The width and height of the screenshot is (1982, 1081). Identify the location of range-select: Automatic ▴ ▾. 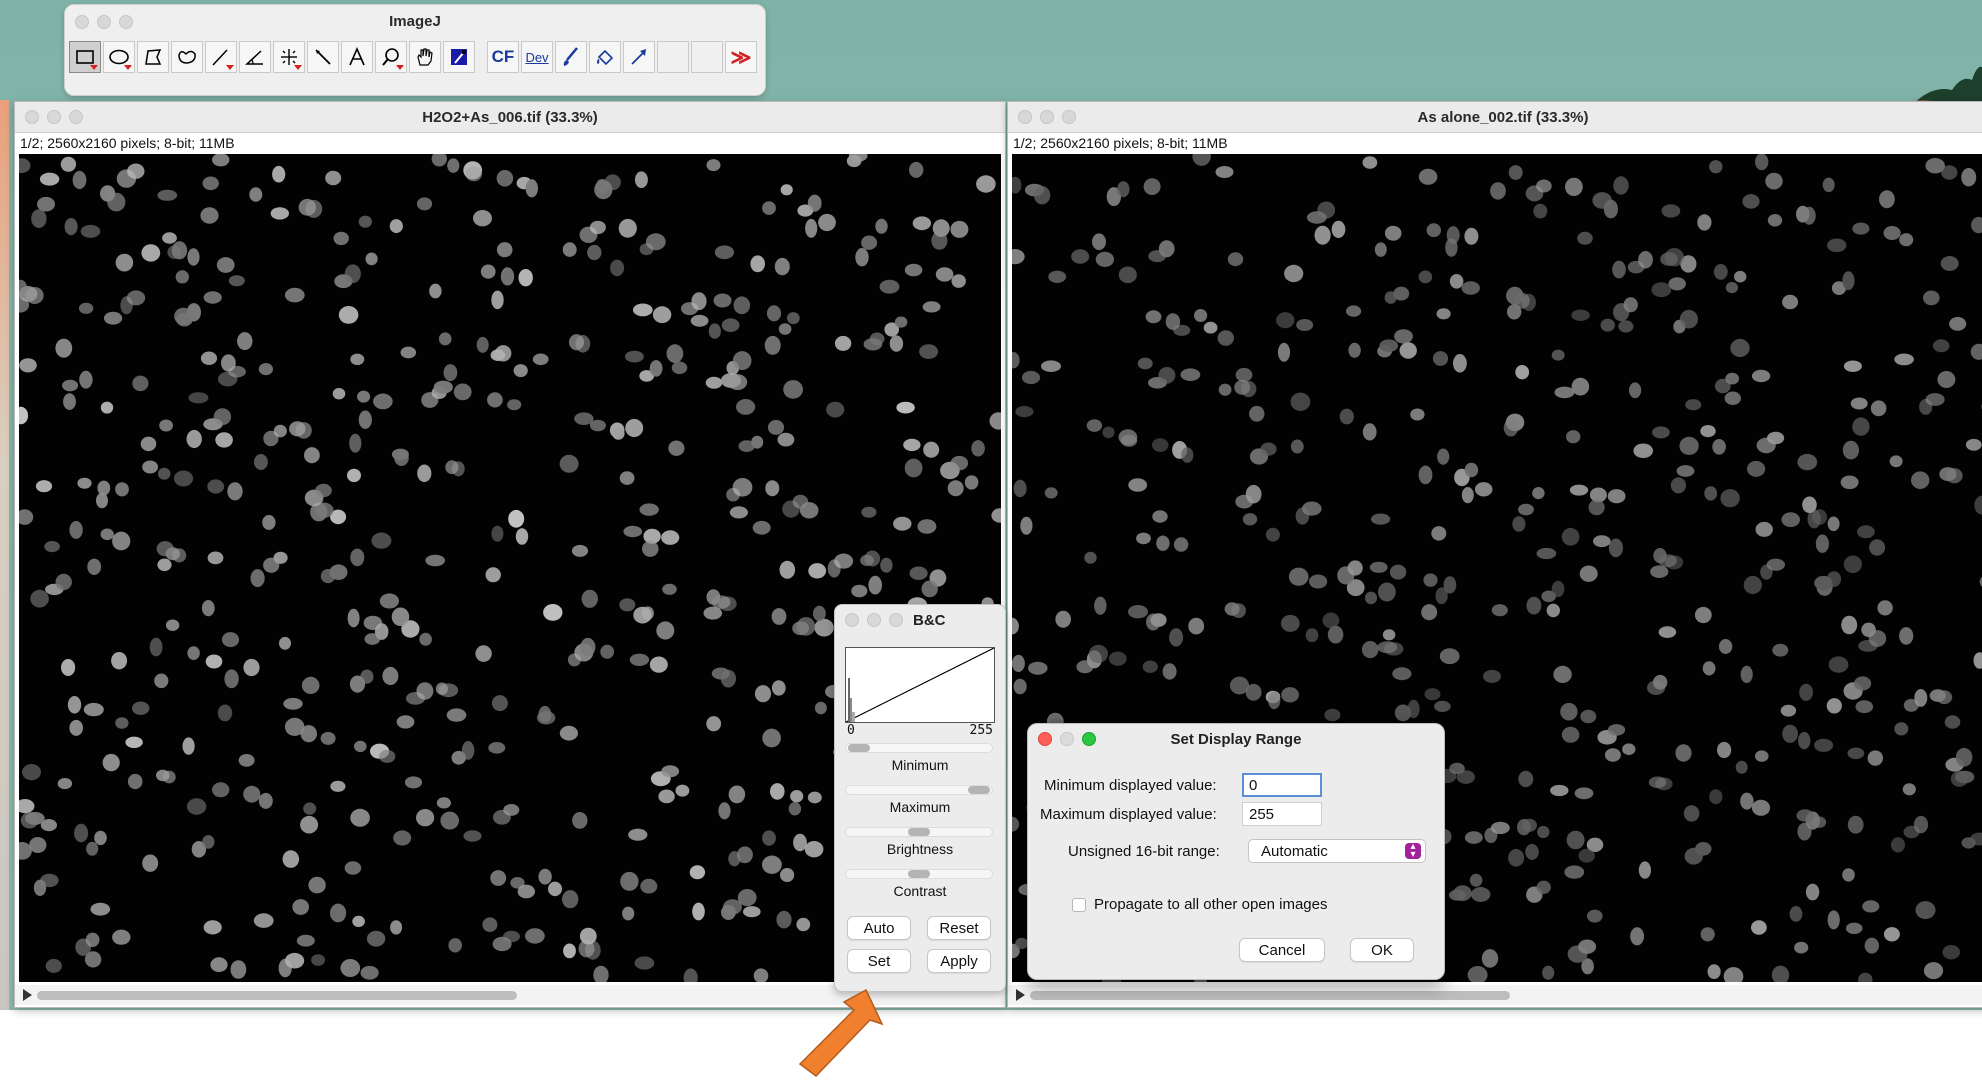
(1337, 851).